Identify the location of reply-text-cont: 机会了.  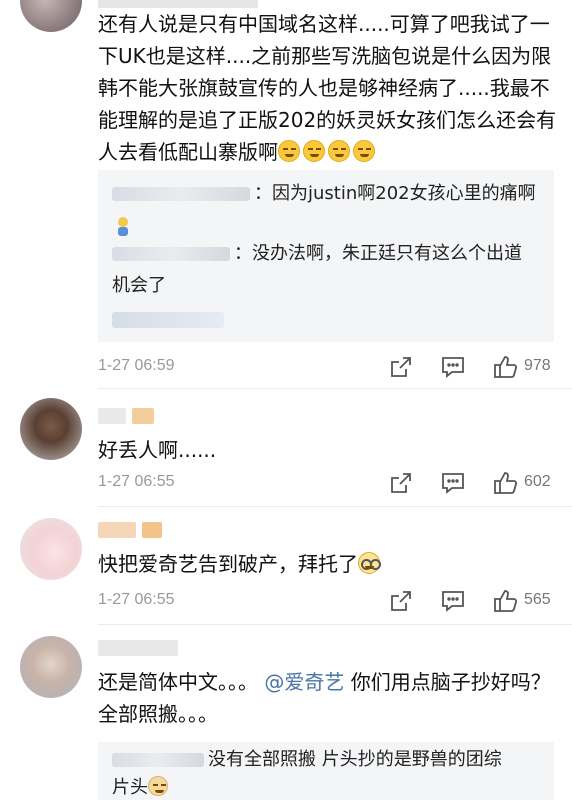
(139, 286).